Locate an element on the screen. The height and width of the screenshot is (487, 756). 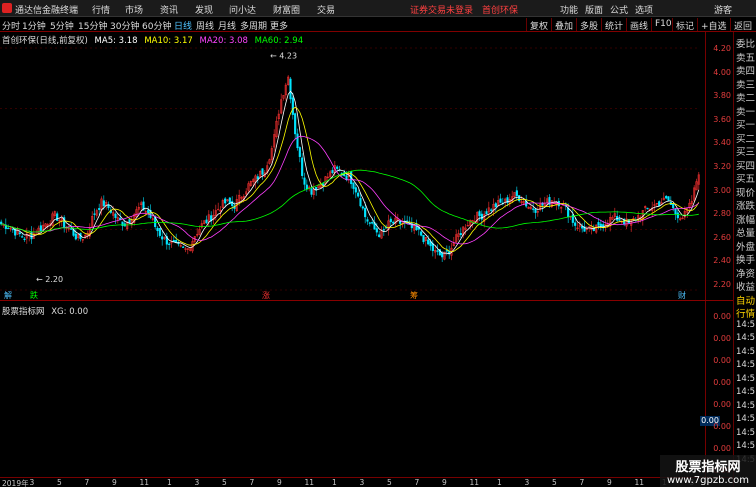
quote-label: 自动 is located at coordinates (746, 301).